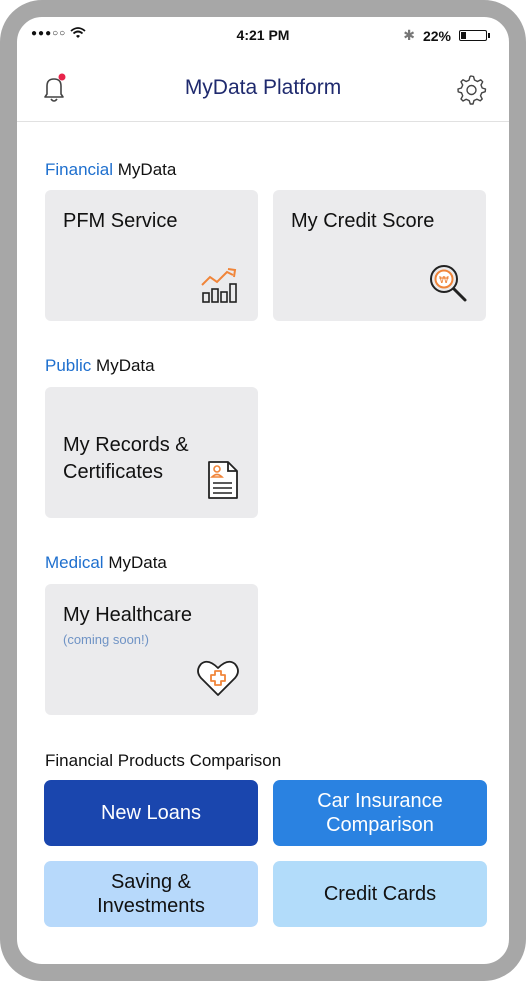 This screenshot has height=981, width=526. What do you see at coordinates (223, 480) in the screenshot?
I see `document-icon` at bounding box center [223, 480].